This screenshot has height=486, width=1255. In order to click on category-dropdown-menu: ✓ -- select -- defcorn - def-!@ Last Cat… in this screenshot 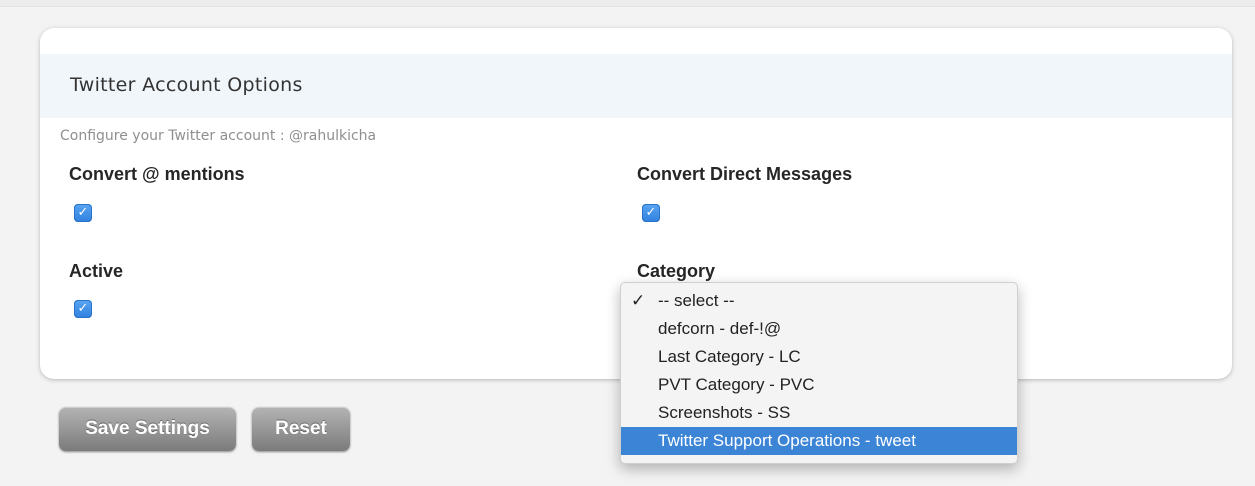, I will do `click(819, 373)`.